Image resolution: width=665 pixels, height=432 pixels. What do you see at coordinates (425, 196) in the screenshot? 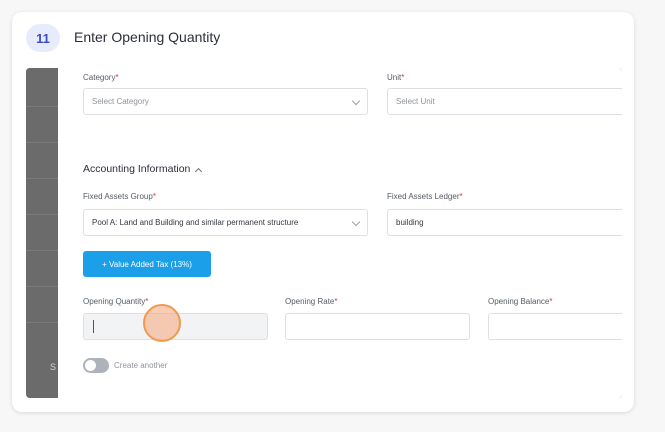
I see `fixed-assets-ledger-label: Fixed Assets Ledger*` at bounding box center [425, 196].